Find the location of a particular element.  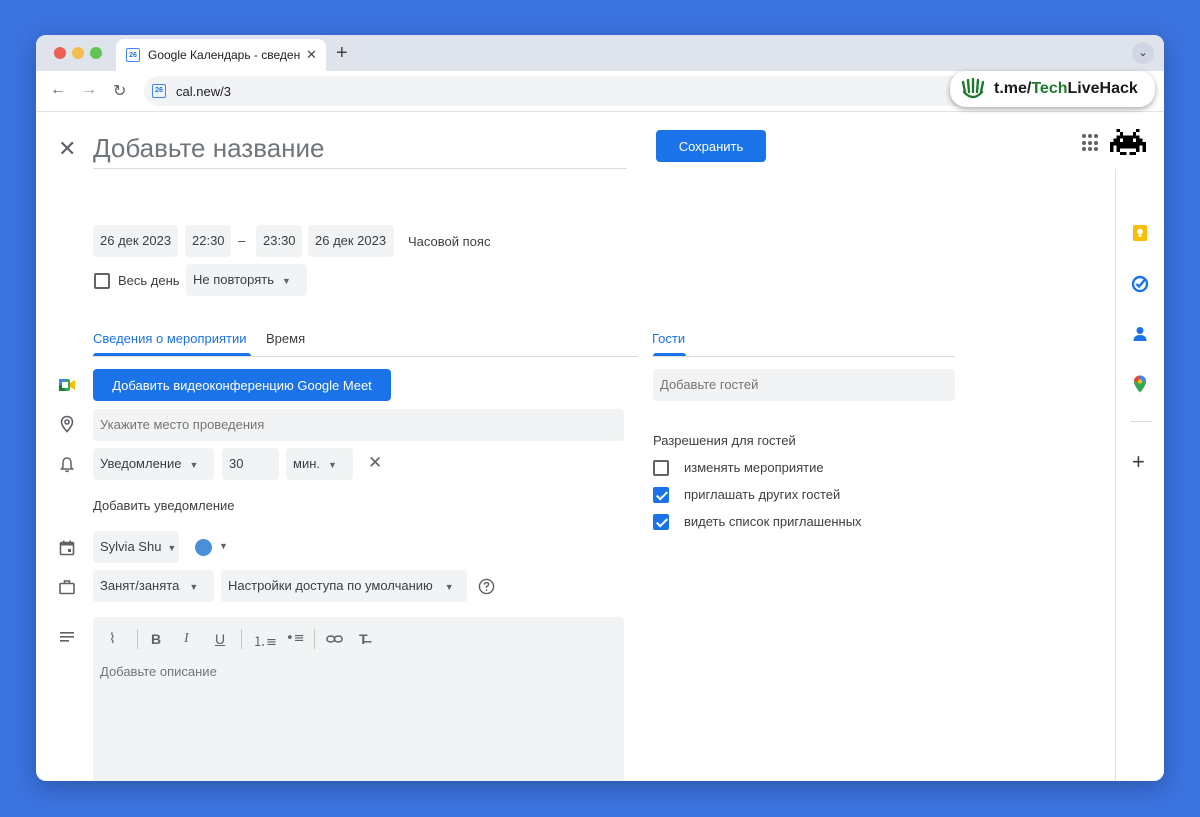

add-guests-input is located at coordinates (804, 385).